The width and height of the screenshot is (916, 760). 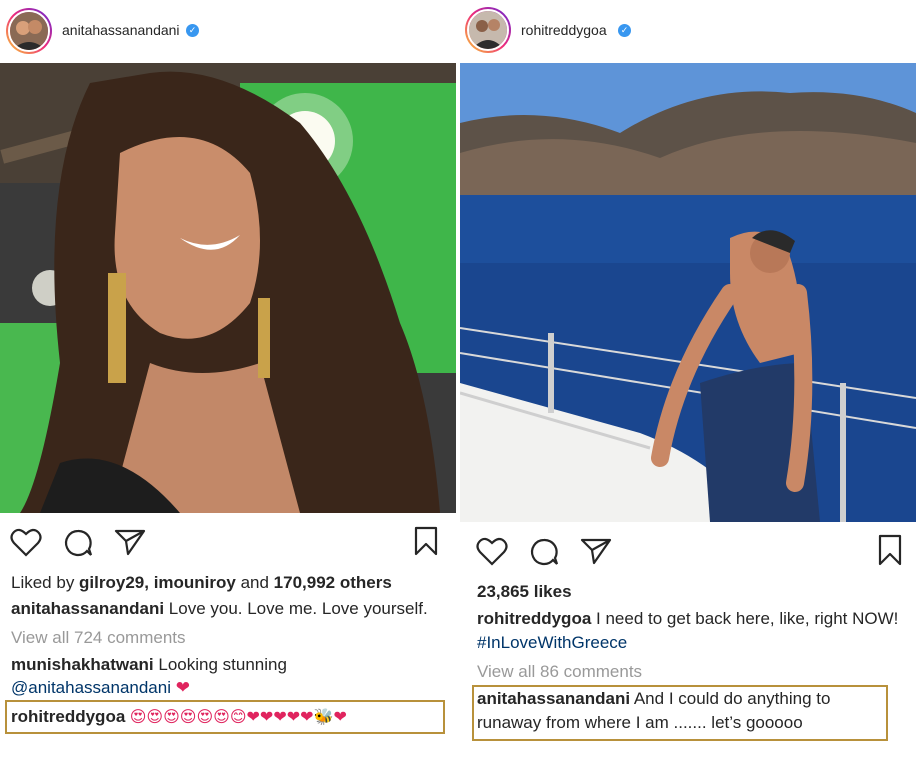 I want to click on post-username: anitahassanandani, so click(x=121, y=30).